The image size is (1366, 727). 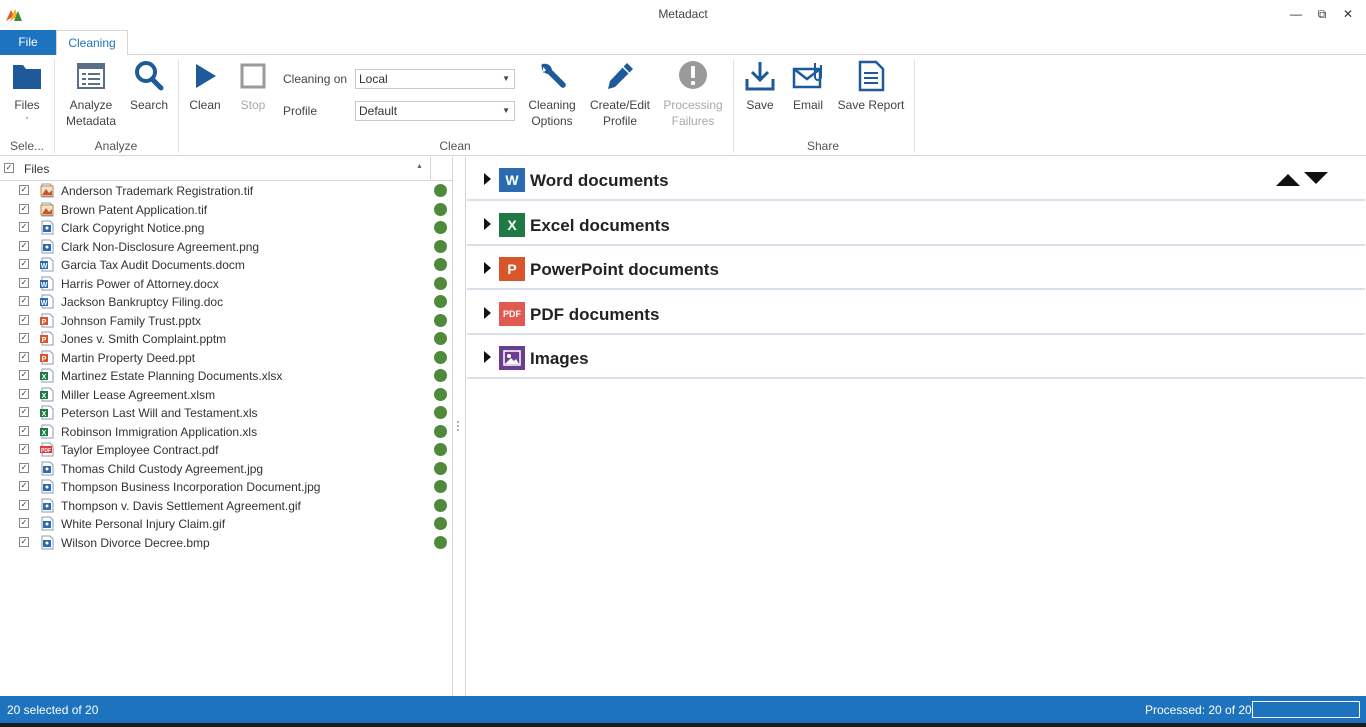 What do you see at coordinates (226, 469) in the screenshot?
I see `file-row: ✓ Thomas Child Custody Agreement.jpg` at bounding box center [226, 469].